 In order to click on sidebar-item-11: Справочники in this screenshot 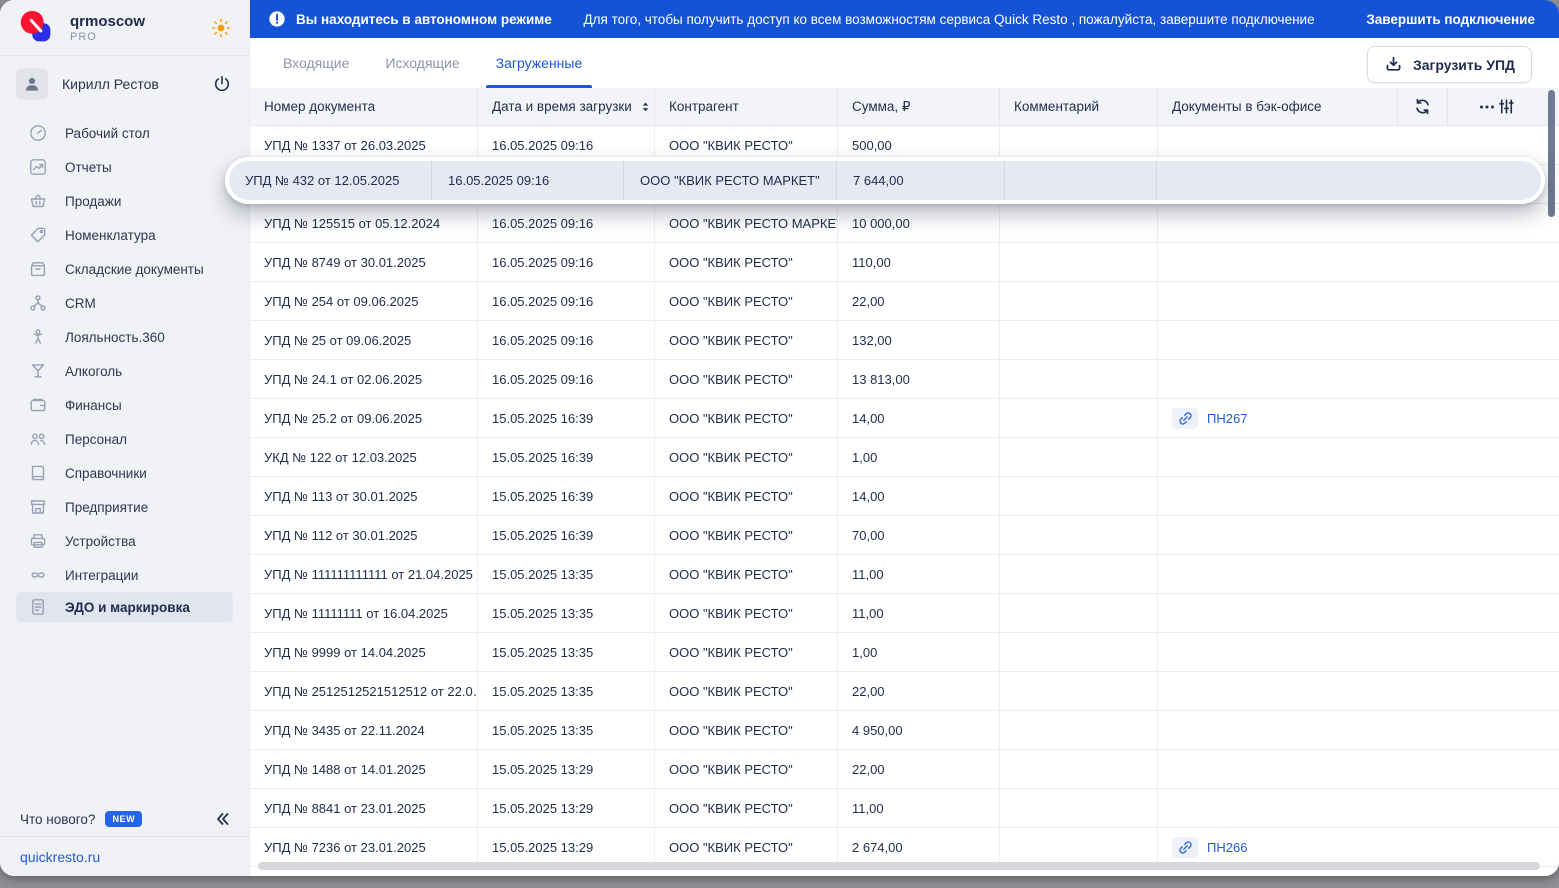, I will do `click(124, 473)`.